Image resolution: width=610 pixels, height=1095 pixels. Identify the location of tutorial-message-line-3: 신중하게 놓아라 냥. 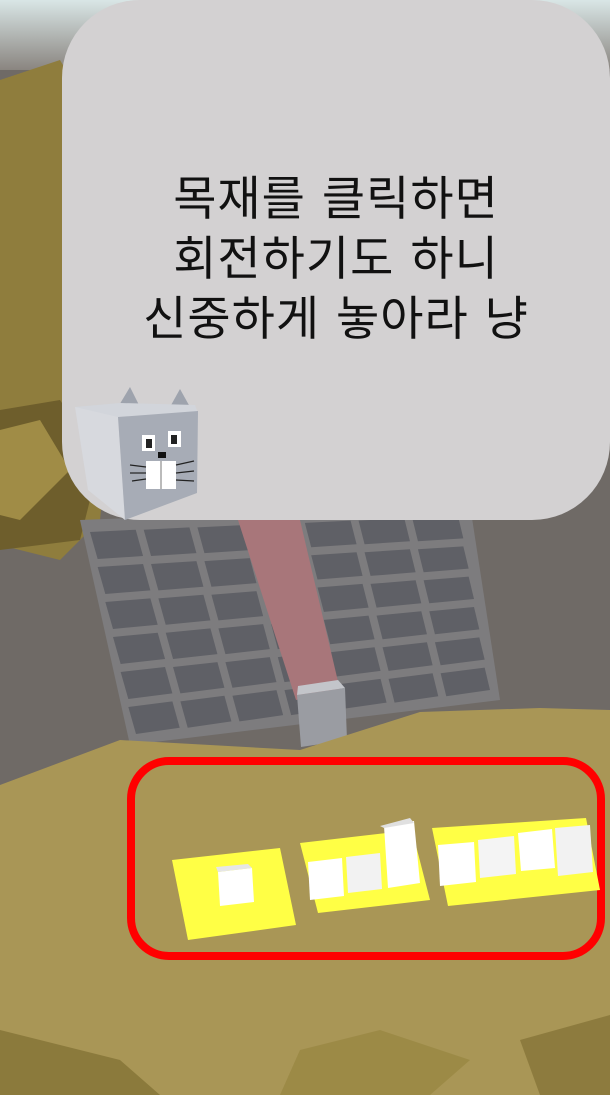
(336, 319).